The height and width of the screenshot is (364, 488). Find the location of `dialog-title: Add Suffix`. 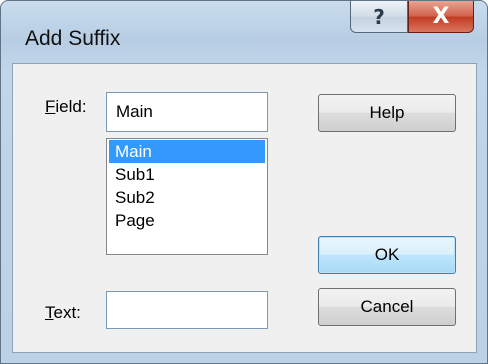

dialog-title: Add Suffix is located at coordinates (73, 38).